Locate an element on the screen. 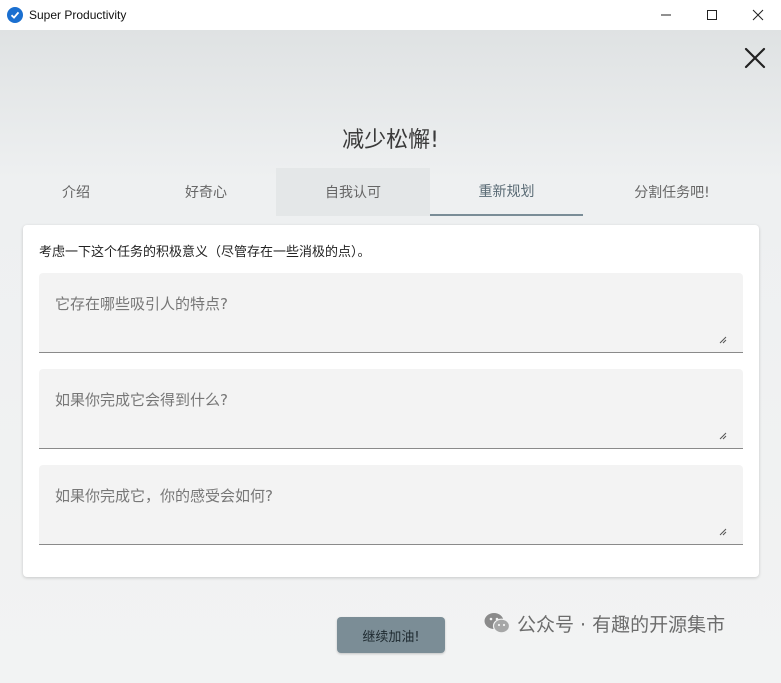 Image resolution: width=781 pixels, height=683 pixels. dialog-heading: 减少松懈! is located at coordinates (390, 140).